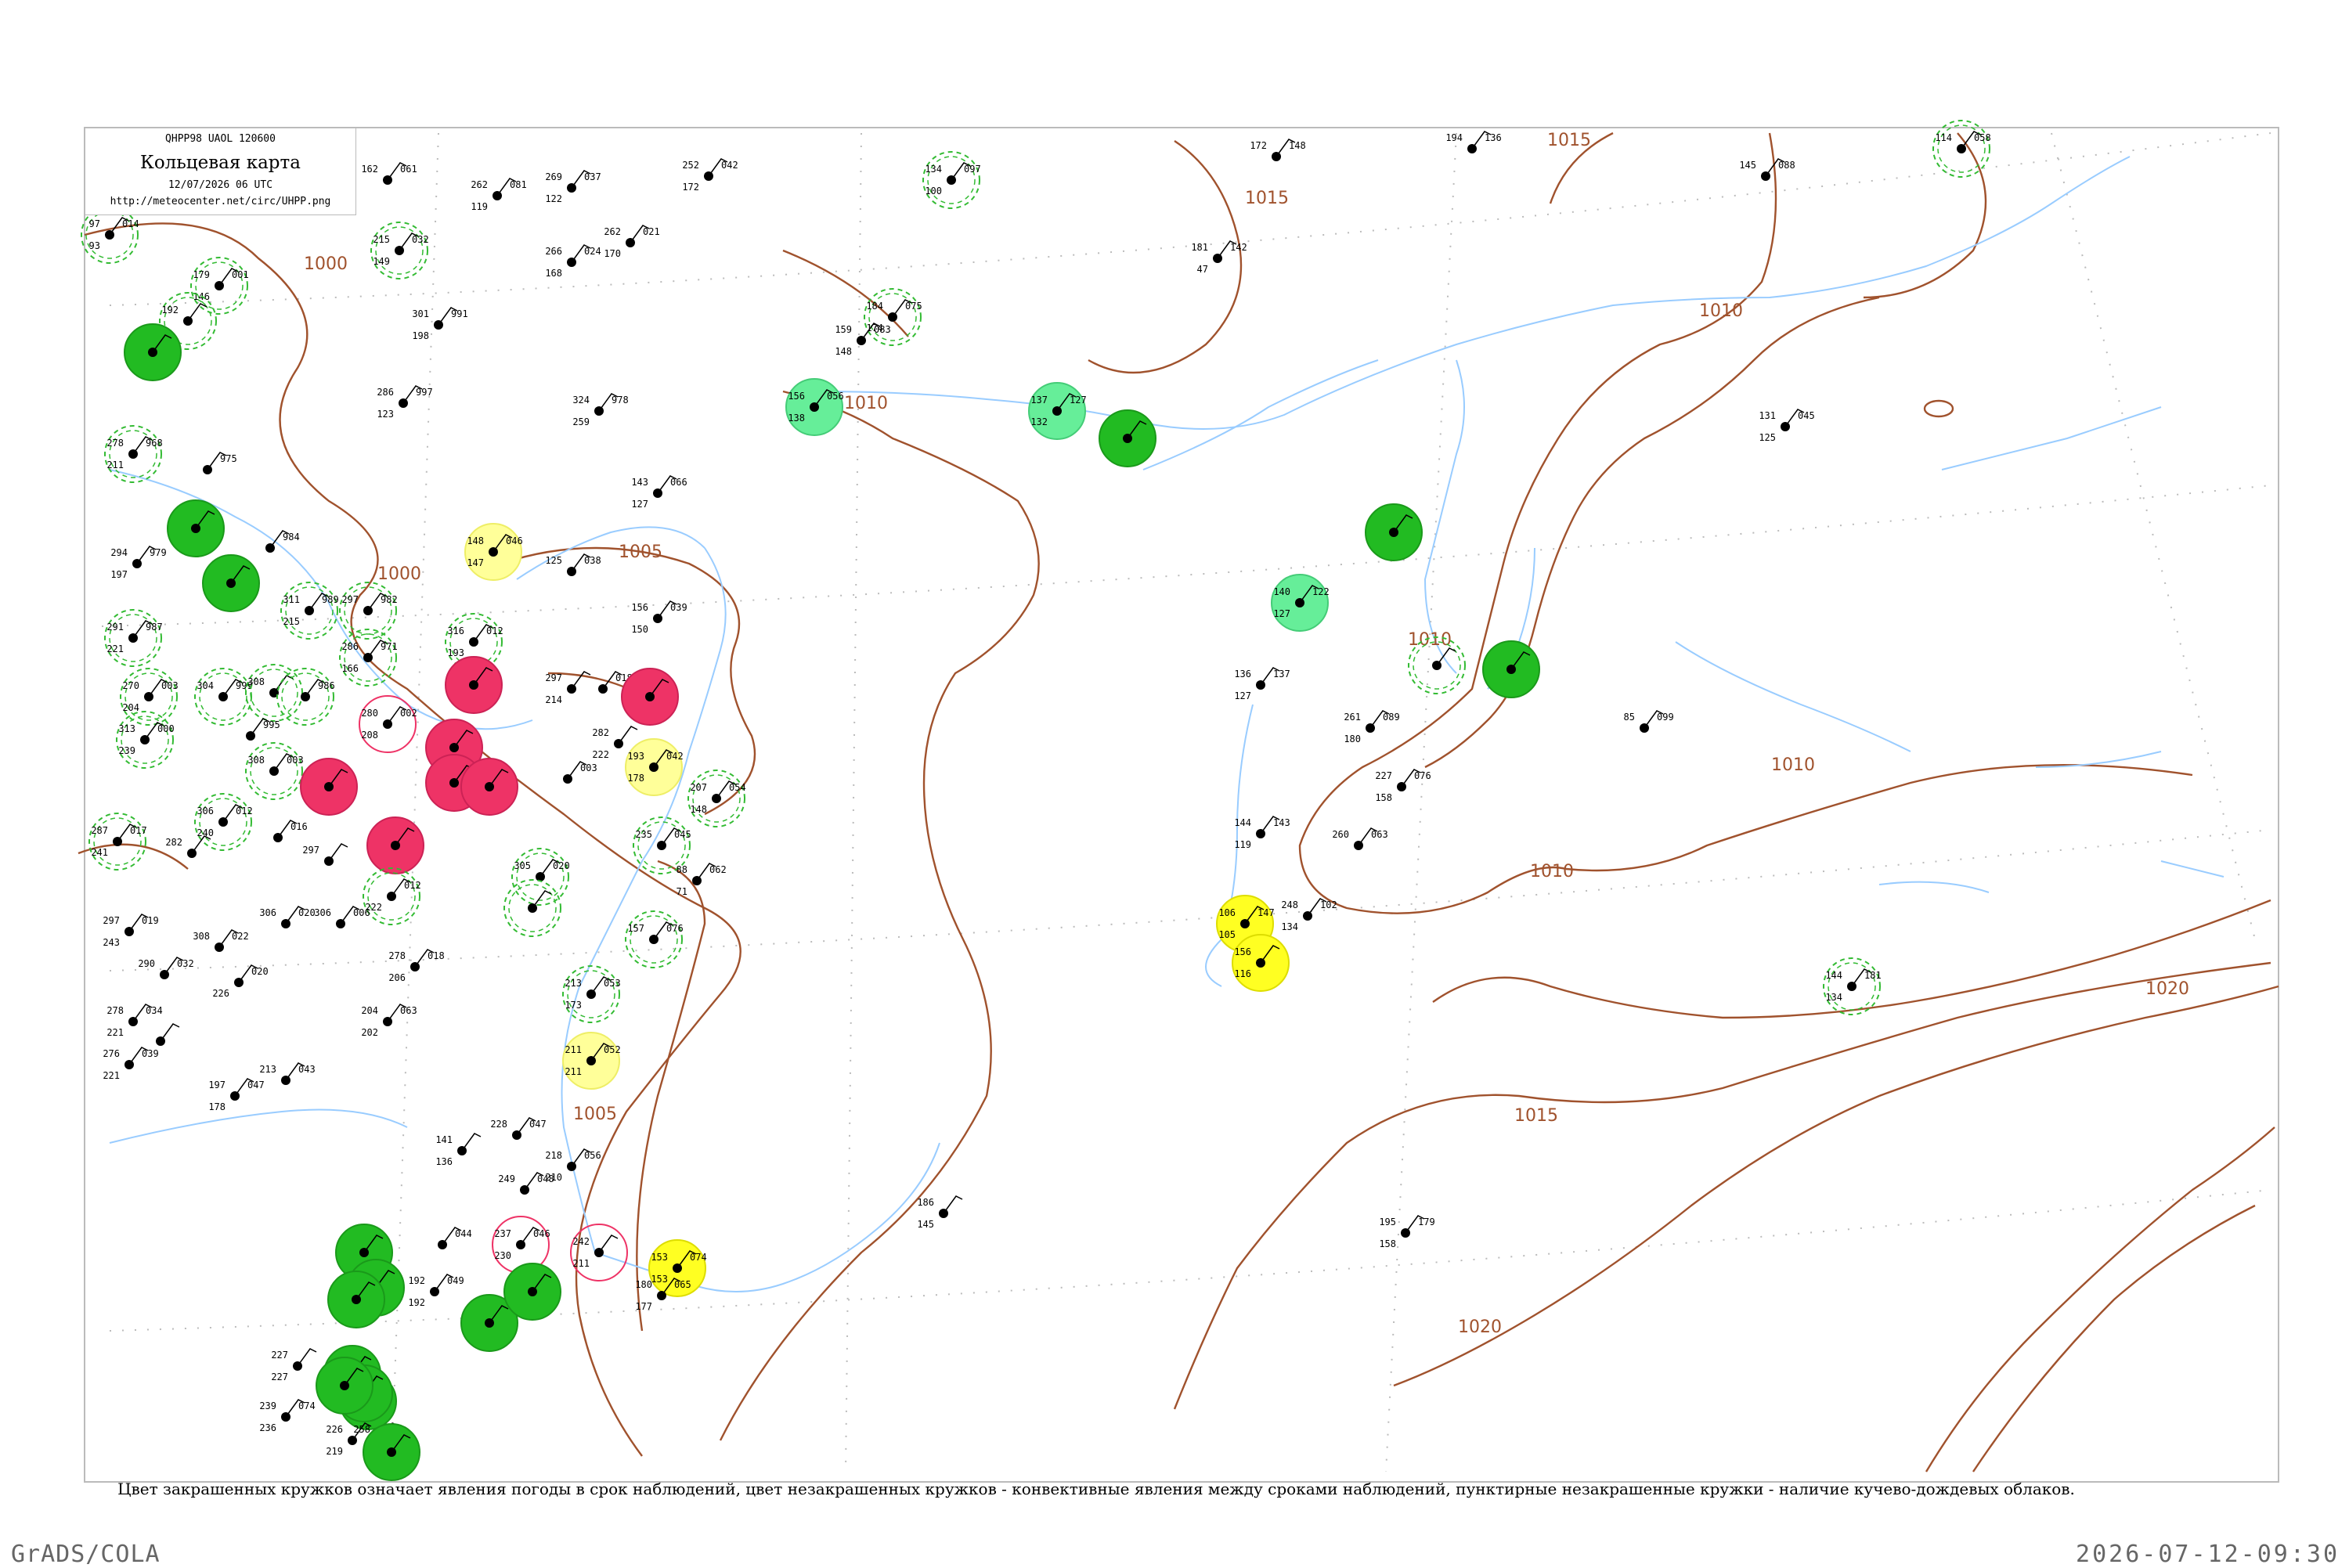  I want to click on station-plot: 290 032, so click(166, 968).